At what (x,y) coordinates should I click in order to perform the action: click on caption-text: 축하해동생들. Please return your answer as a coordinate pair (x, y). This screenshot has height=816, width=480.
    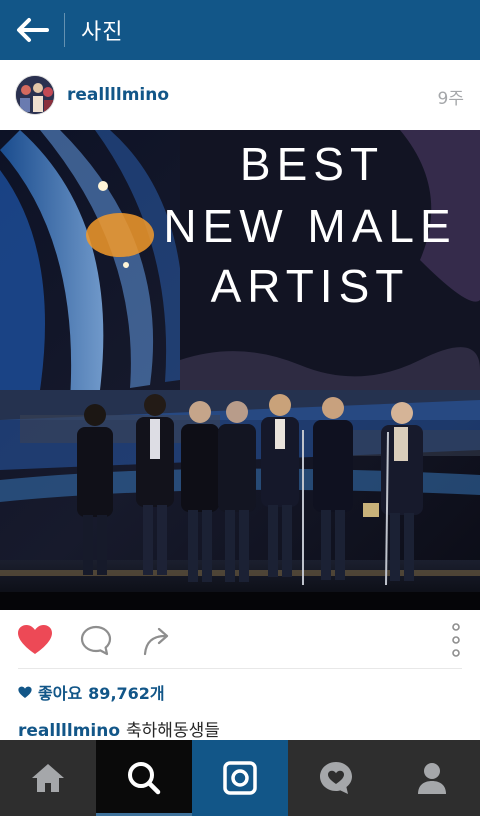
    Looking at the image, I should click on (173, 731).